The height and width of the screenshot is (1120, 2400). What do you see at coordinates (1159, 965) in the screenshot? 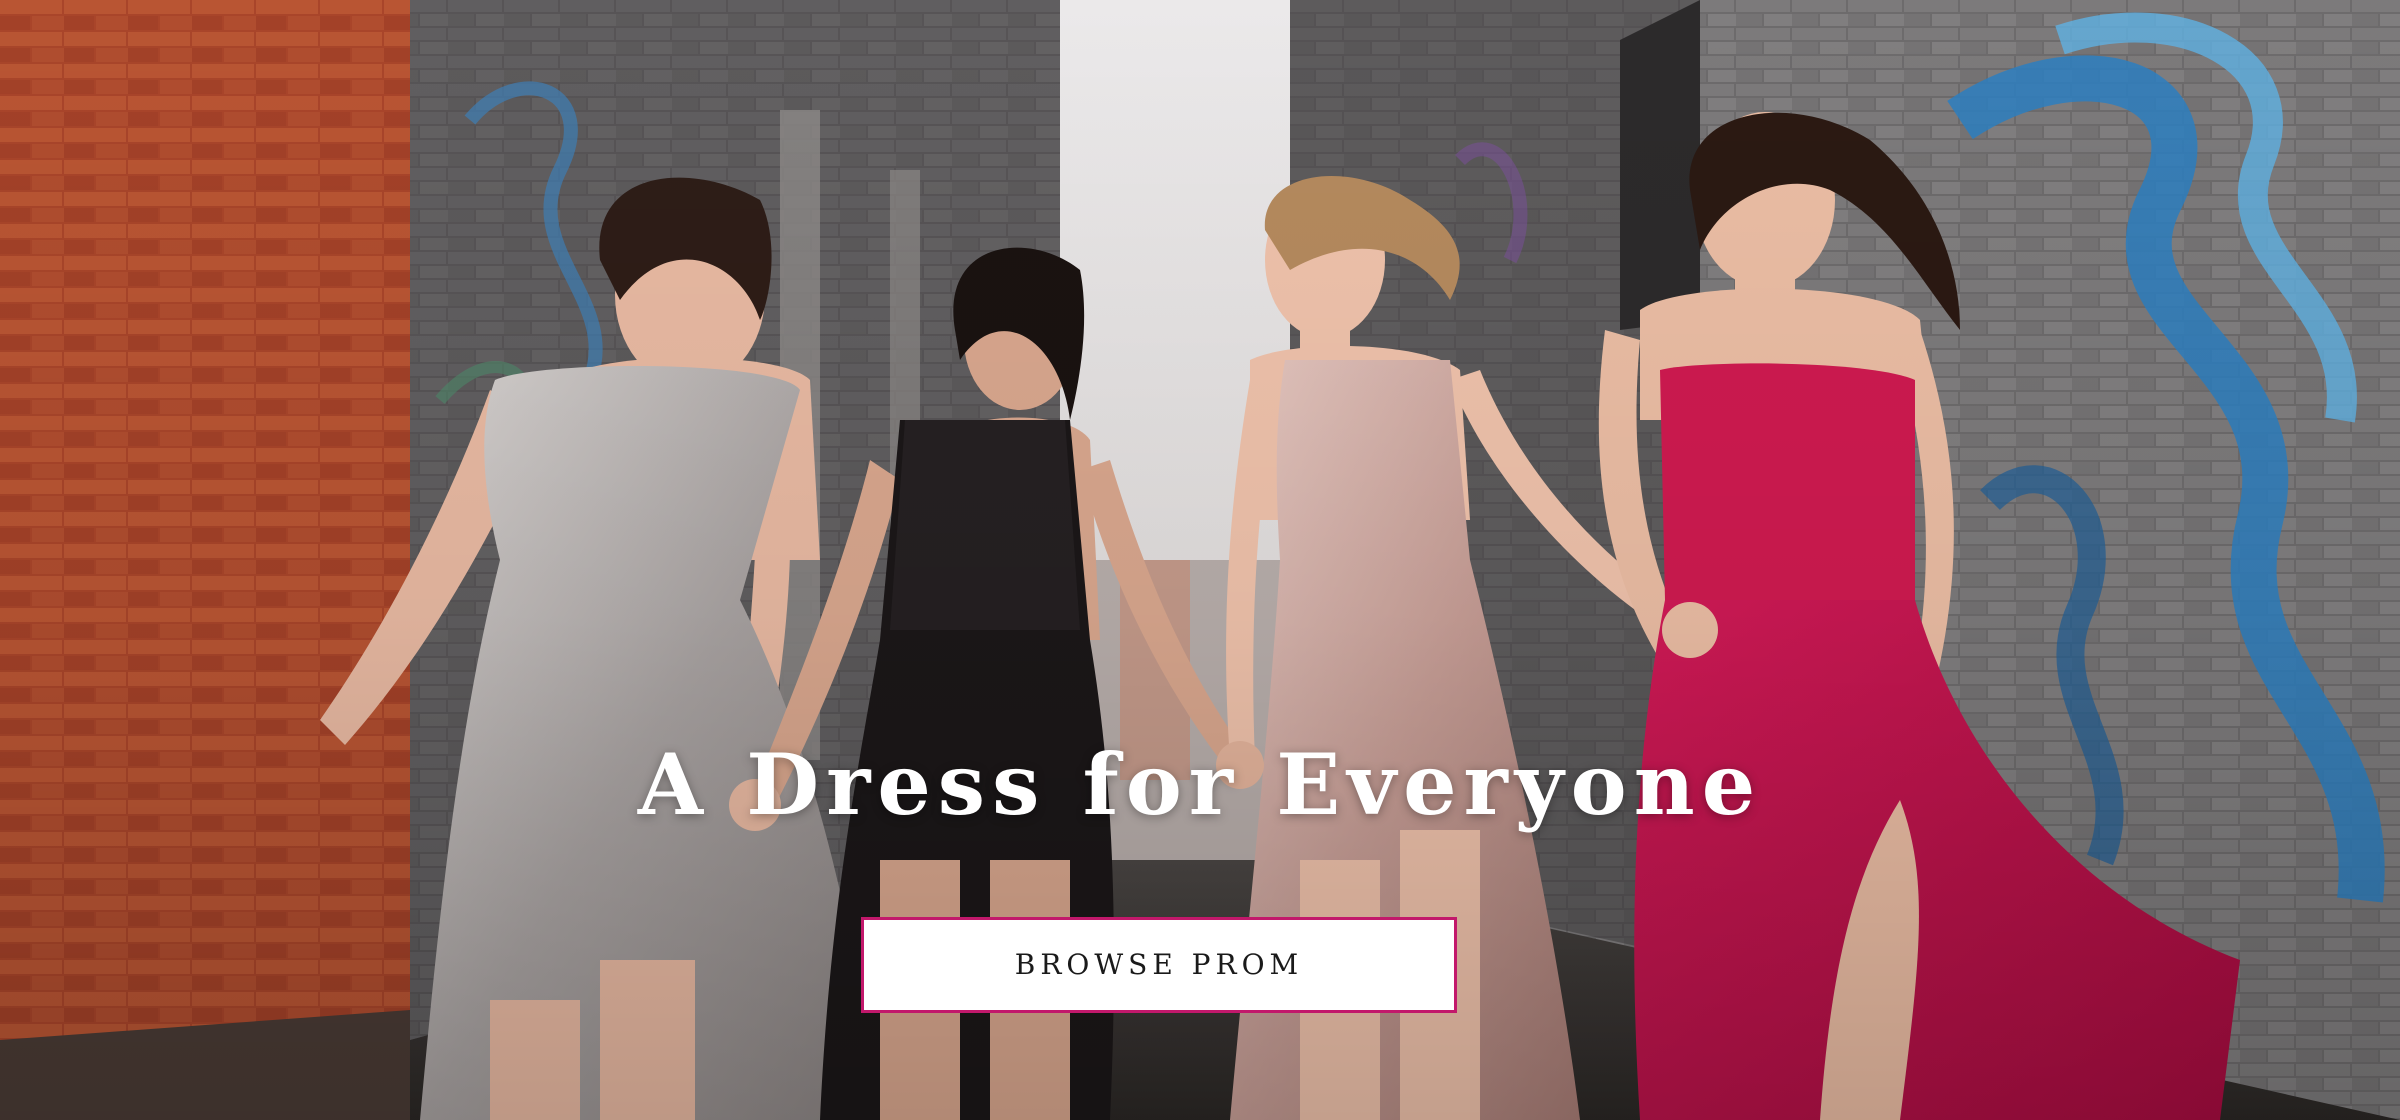
I see `browse-prom-button: BROWSE PROM` at bounding box center [1159, 965].